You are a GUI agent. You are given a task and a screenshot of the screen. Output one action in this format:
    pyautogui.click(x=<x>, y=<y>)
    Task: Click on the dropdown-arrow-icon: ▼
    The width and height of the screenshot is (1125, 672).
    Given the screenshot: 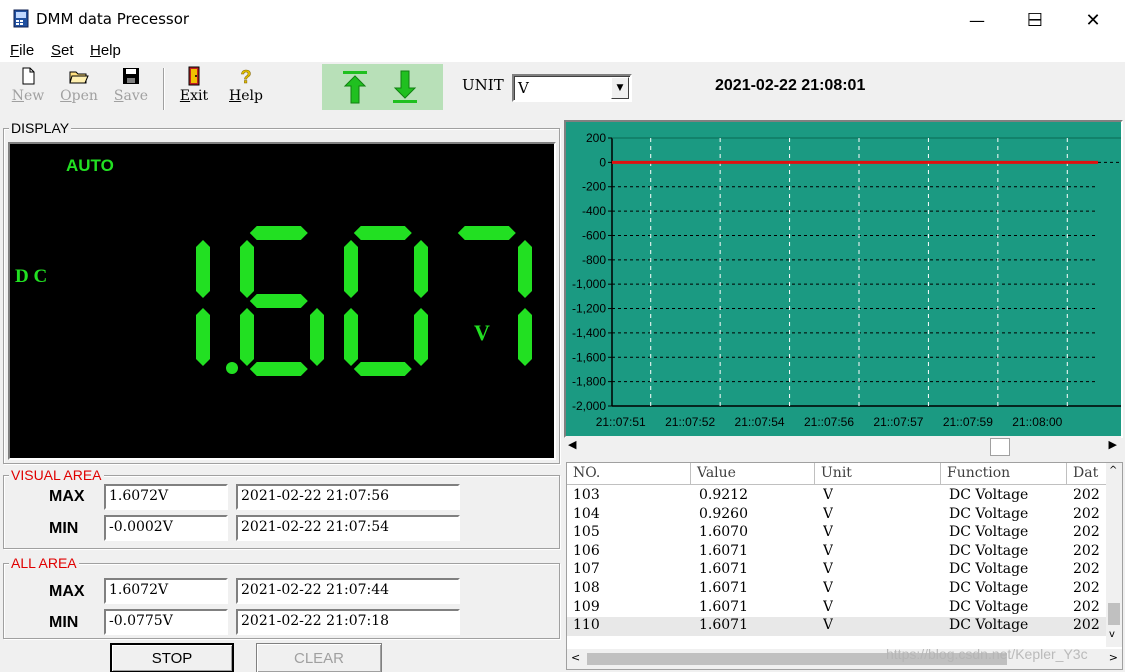 What is the action you would take?
    pyautogui.click(x=620, y=88)
    